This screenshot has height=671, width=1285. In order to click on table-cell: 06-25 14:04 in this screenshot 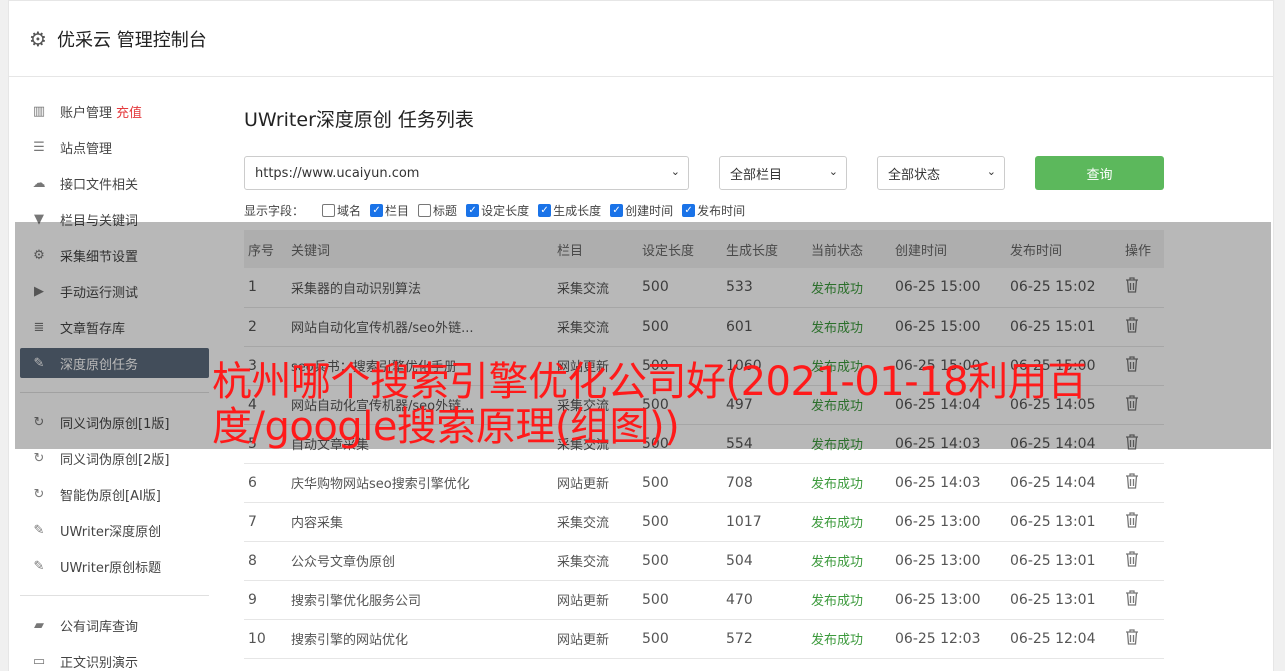, I will do `click(1067, 483)`.